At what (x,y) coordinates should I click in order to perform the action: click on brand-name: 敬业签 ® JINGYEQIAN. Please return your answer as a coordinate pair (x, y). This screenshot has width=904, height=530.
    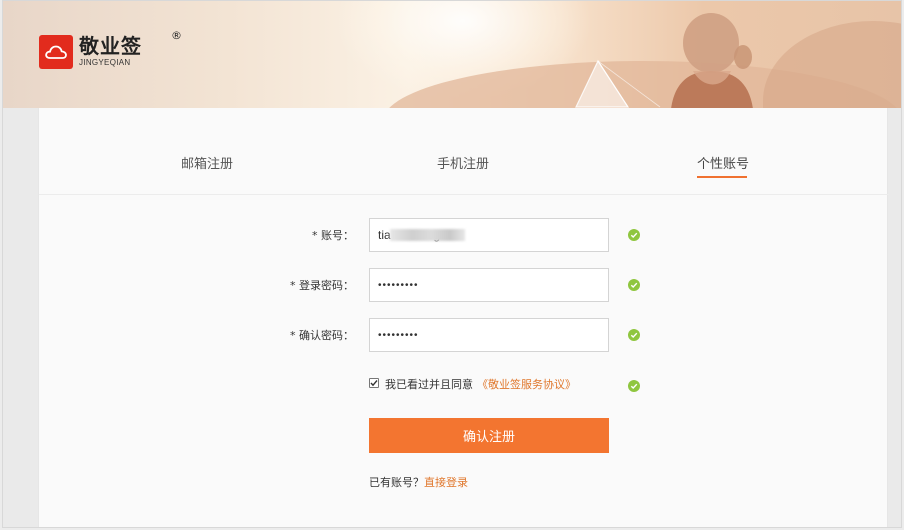
    Looking at the image, I should click on (130, 48).